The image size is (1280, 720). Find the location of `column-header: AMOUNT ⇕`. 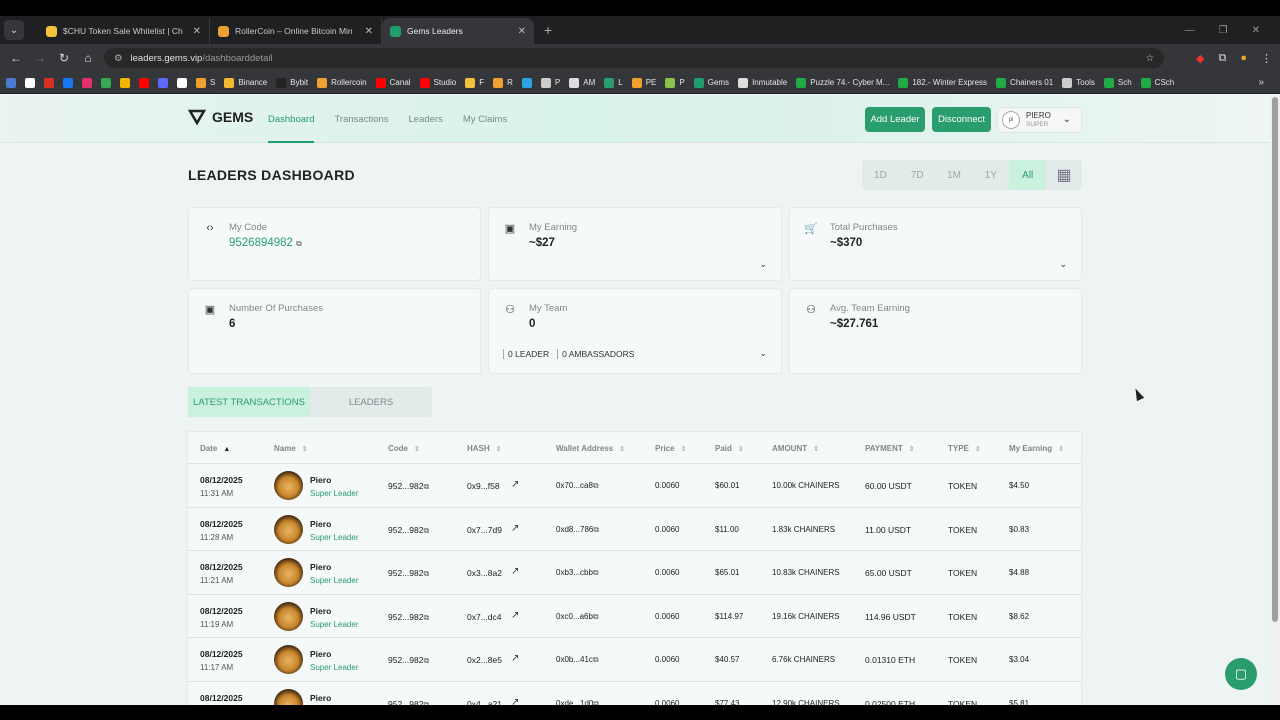

column-header: AMOUNT ⇕ is located at coordinates (795, 448).